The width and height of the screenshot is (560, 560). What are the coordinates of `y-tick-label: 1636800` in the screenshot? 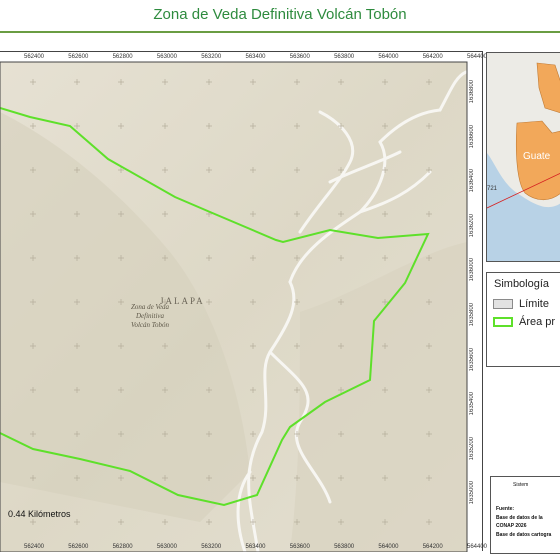 It's located at (472, 92).